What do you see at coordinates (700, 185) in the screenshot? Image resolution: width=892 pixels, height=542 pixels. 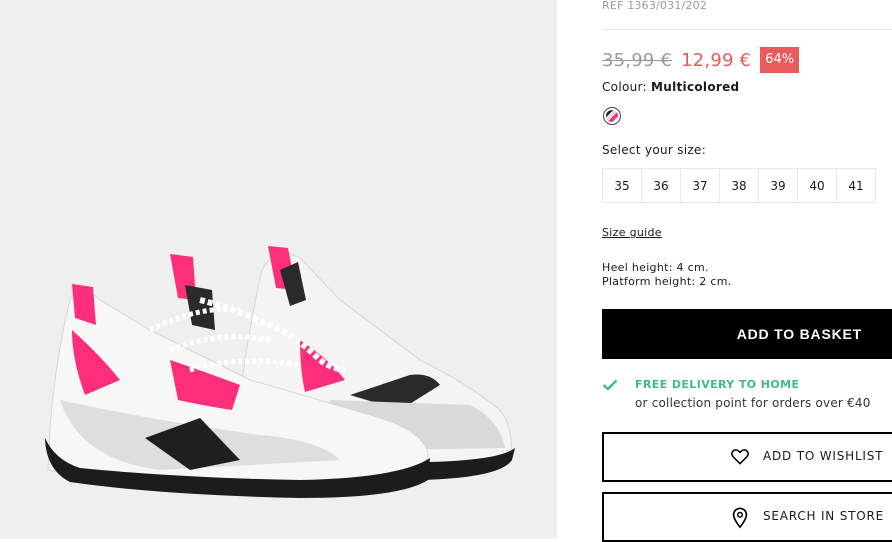 I see `size-option: 37` at bounding box center [700, 185].